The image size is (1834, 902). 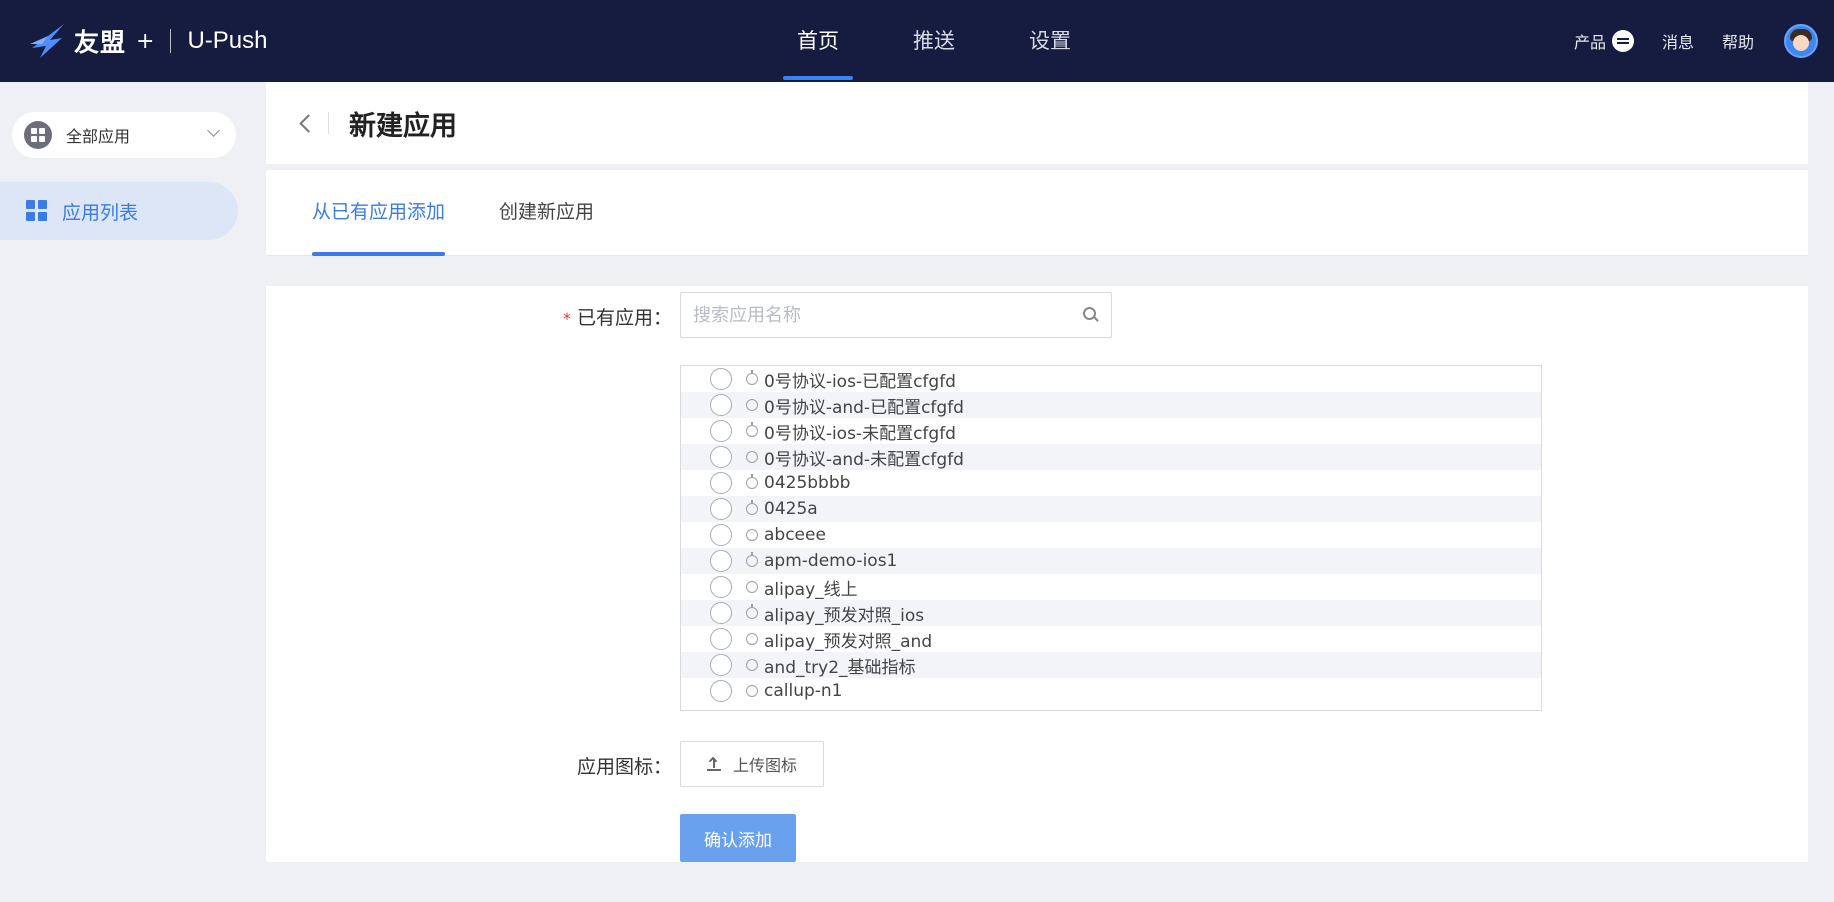 I want to click on brand-plus: +, so click(x=145, y=41).